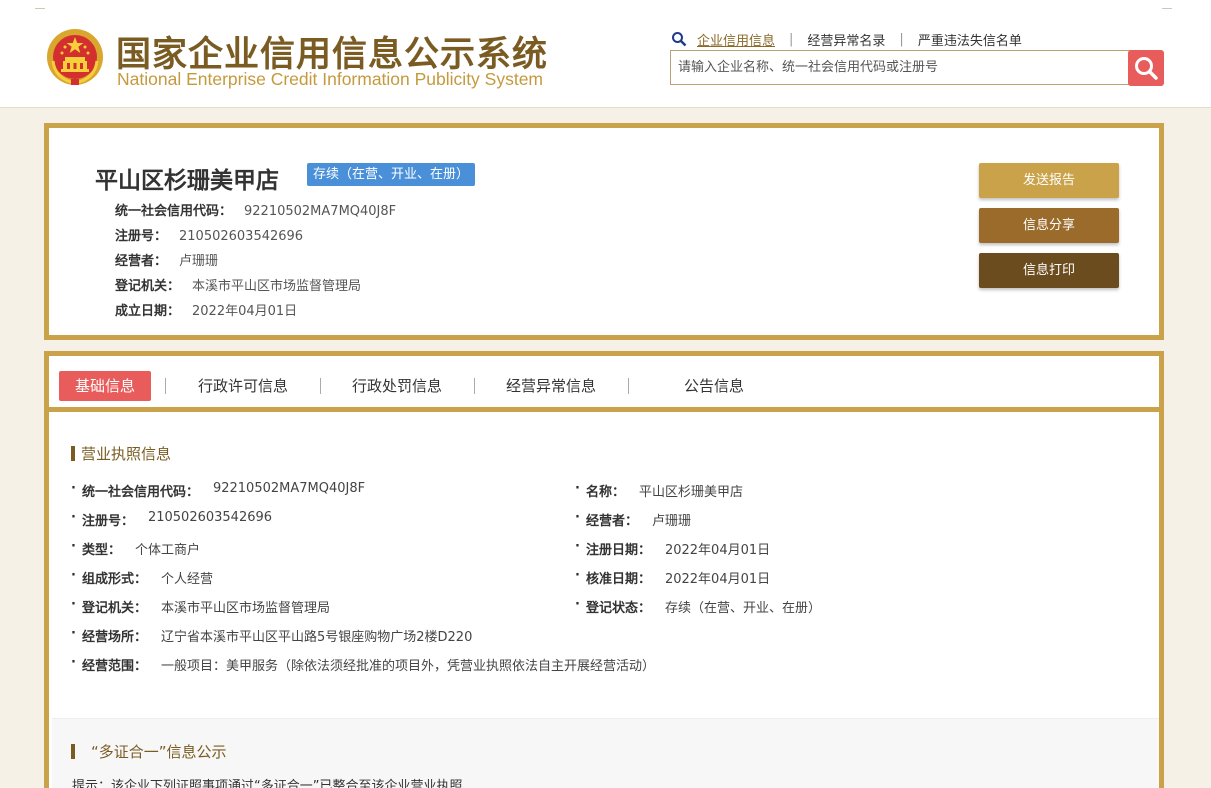 This screenshot has height=788, width=1211. What do you see at coordinates (551, 386) in the screenshot?
I see `tab-abnormal-operation: 经营异常信息` at bounding box center [551, 386].